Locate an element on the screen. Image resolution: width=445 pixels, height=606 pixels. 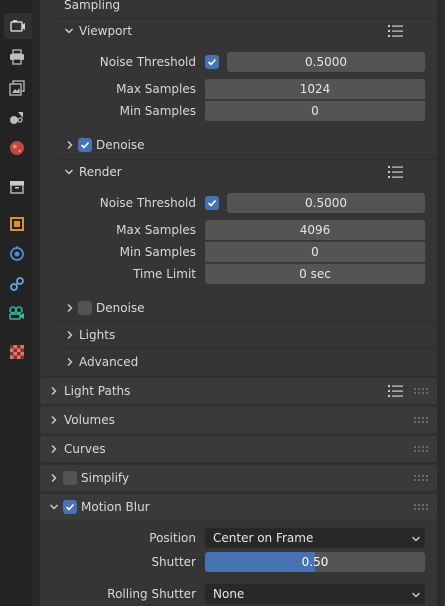
rolling-shutter-dropdown-value: None is located at coordinates (229, 594).